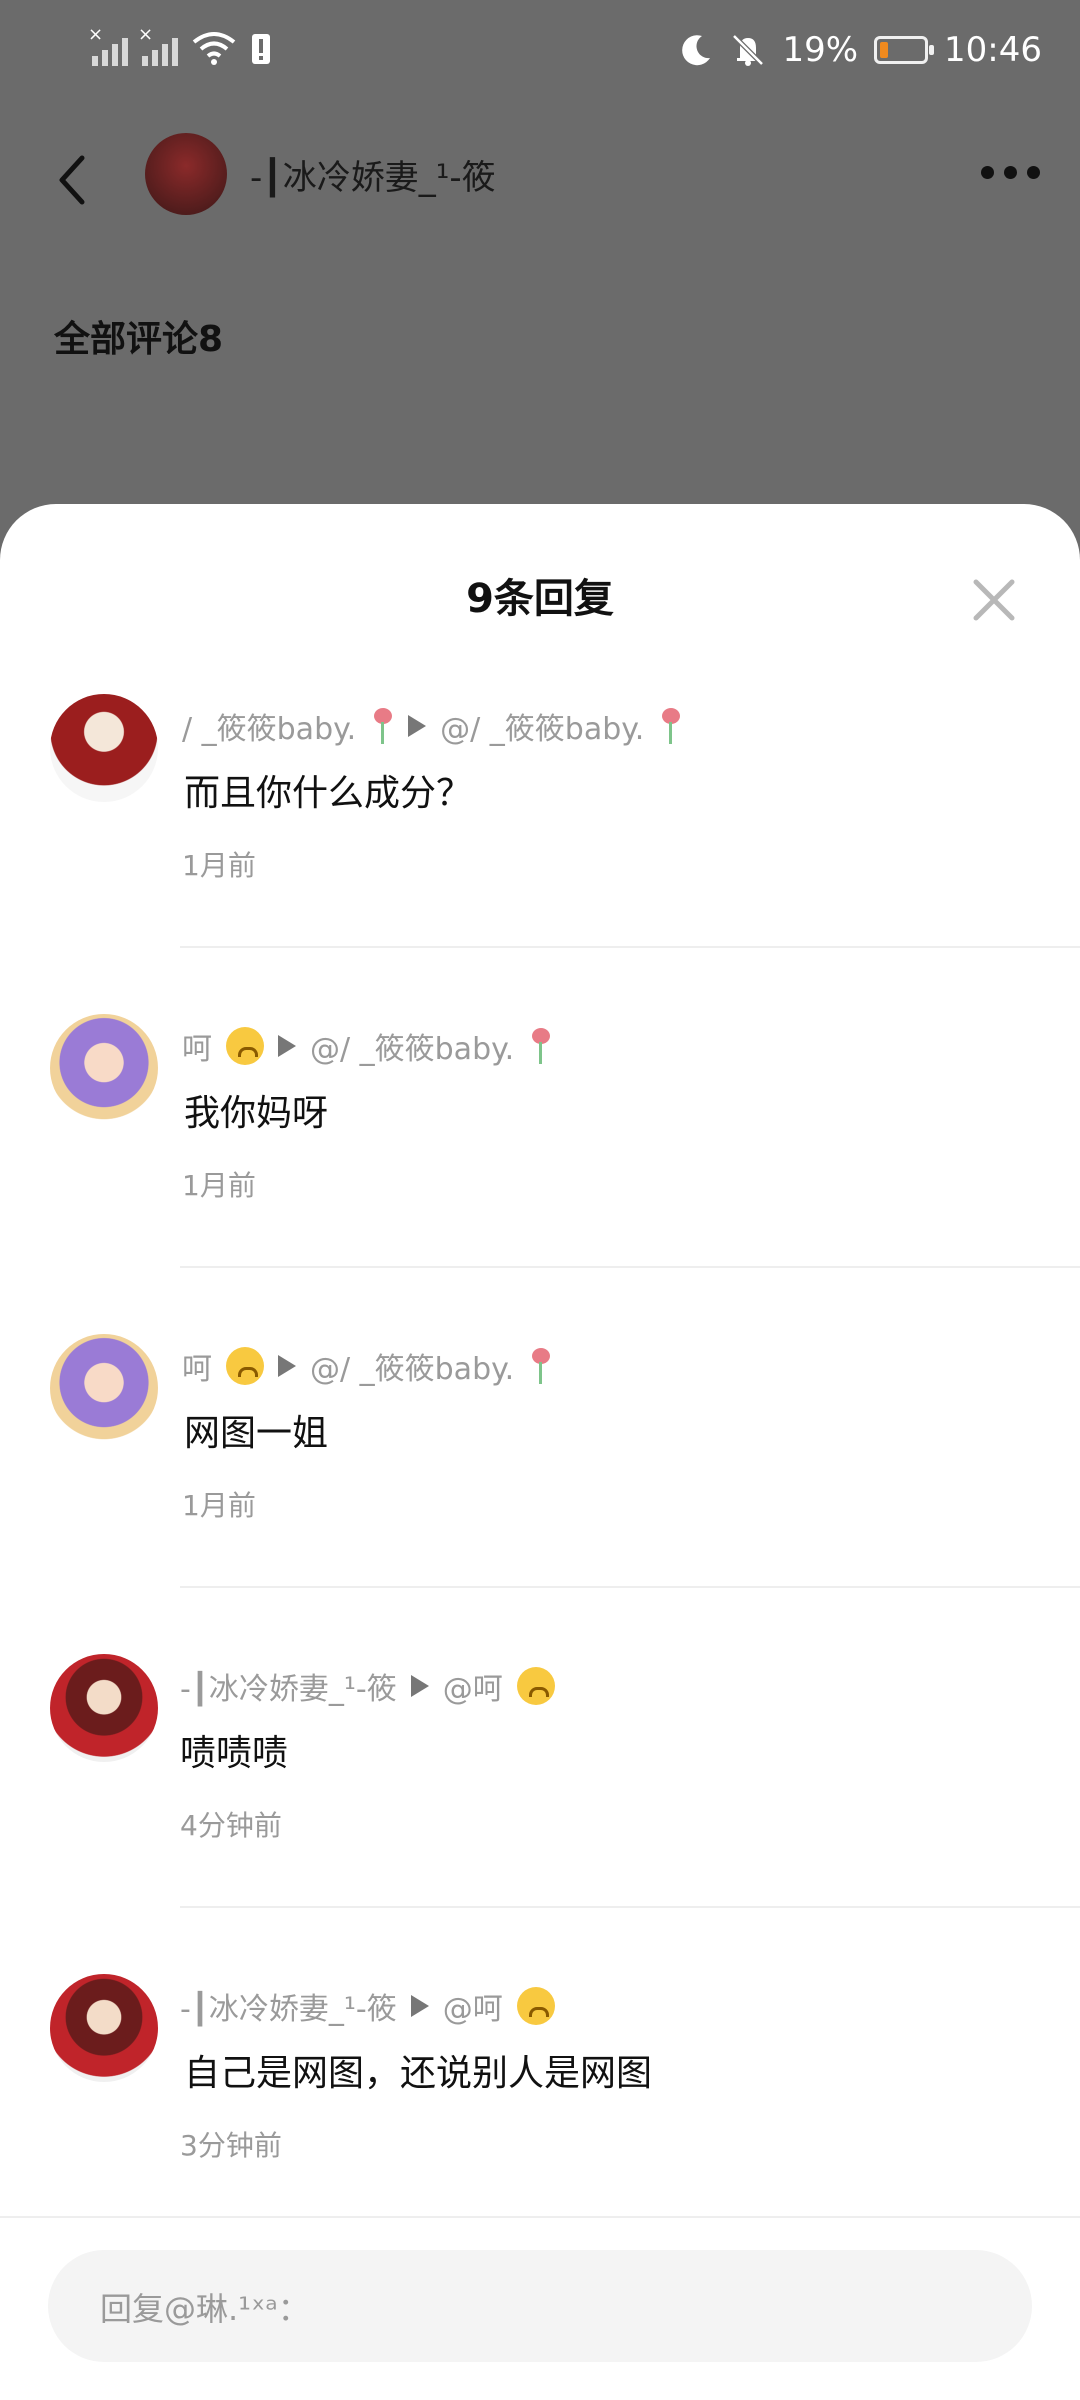 The width and height of the screenshot is (1080, 2400). I want to click on wifi-icon, so click(214, 48).